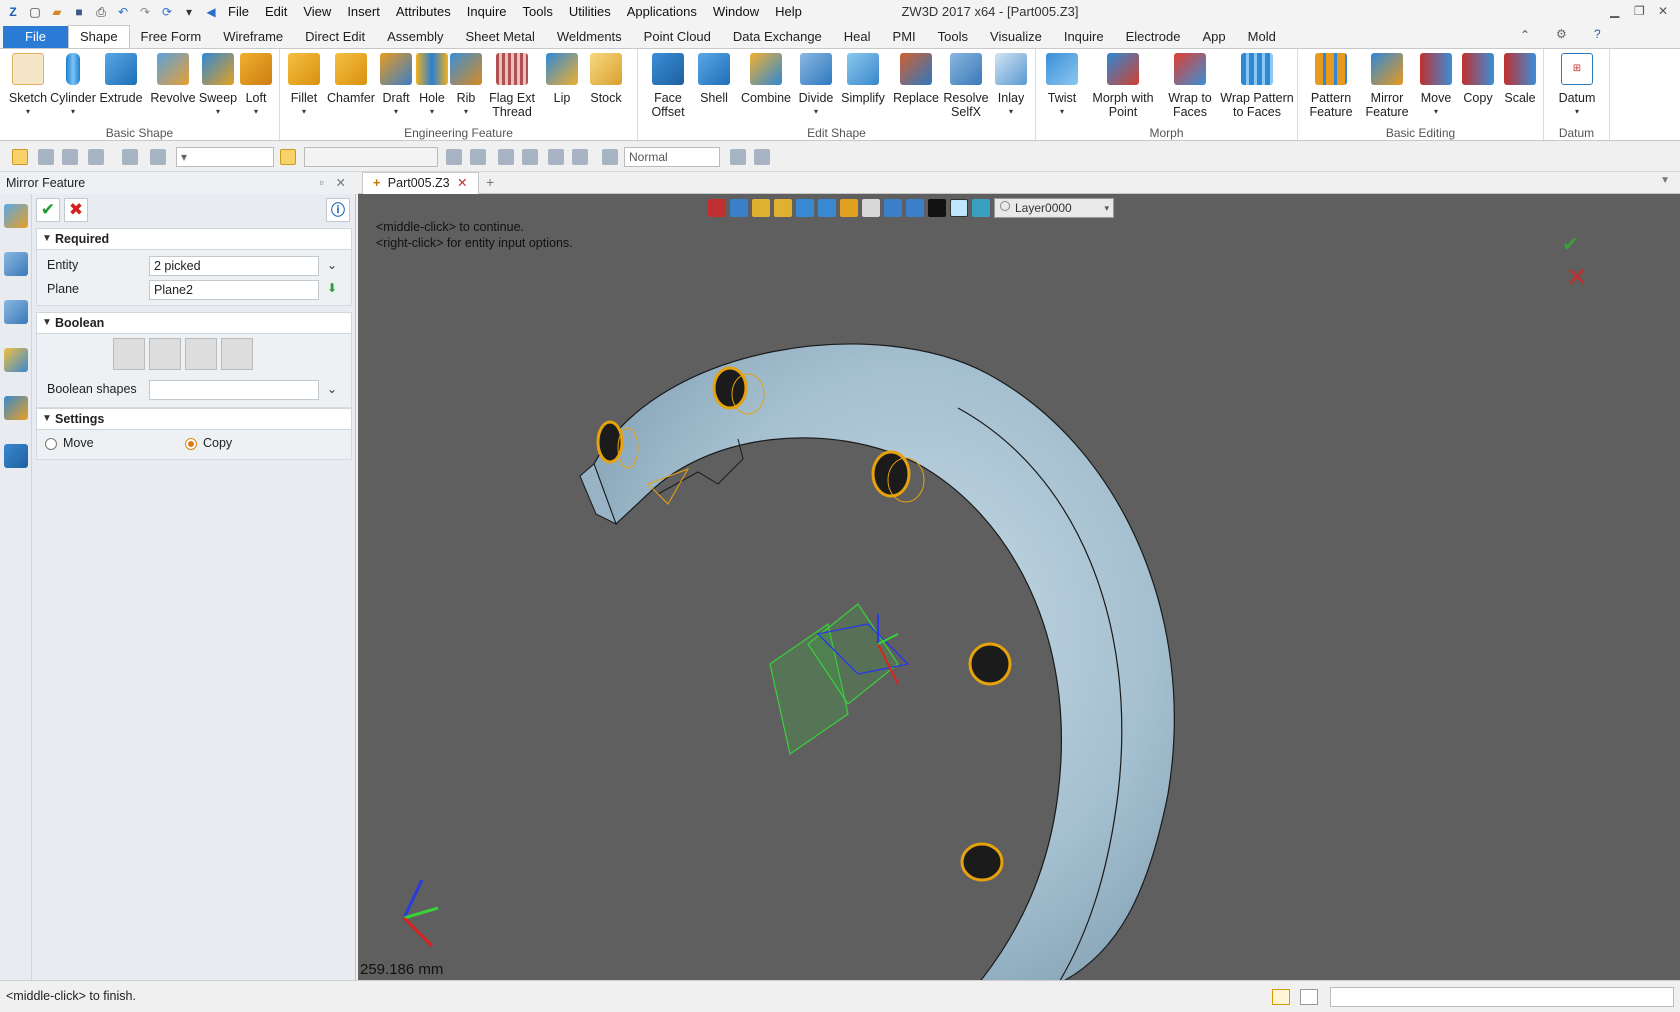 The width and height of the screenshot is (1680, 1012). Describe the element at coordinates (1577, 86) in the screenshot. I see `datum-button: ⊞ Datum ▾` at that location.